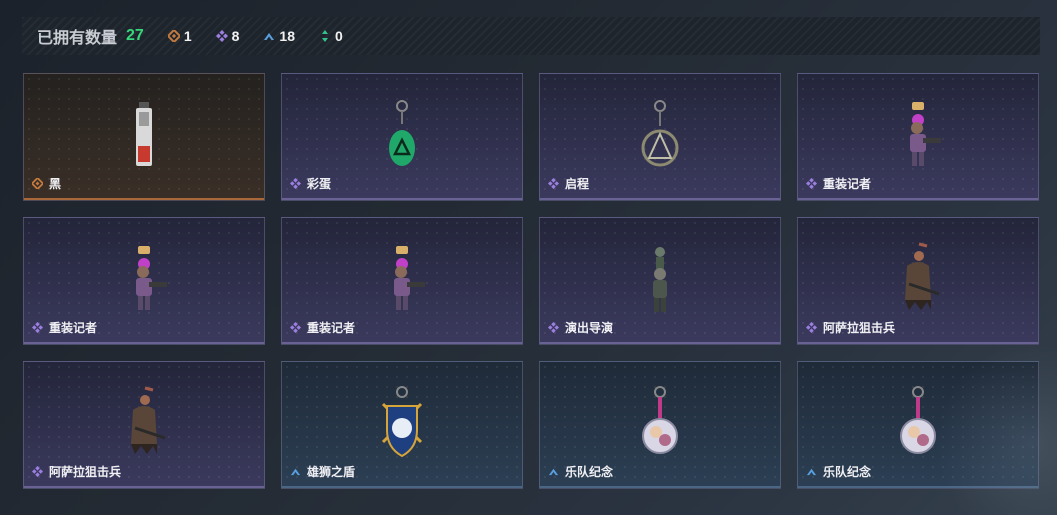 Image resolution: width=1057 pixels, height=515 pixels. What do you see at coordinates (144, 134) in the screenshot?
I see `black-pendant-icon` at bounding box center [144, 134].